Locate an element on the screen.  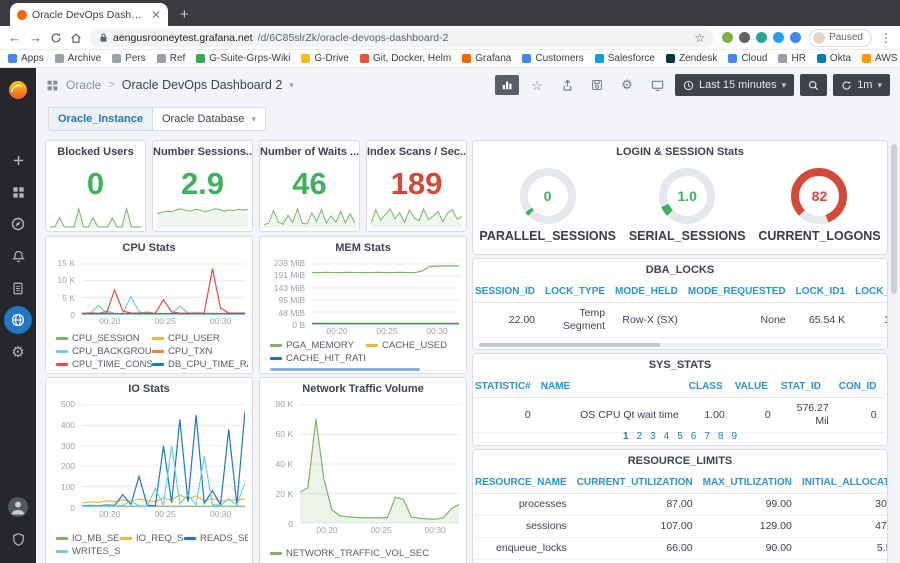
bookmark-item: Zendesk is located at coordinates (691, 58).